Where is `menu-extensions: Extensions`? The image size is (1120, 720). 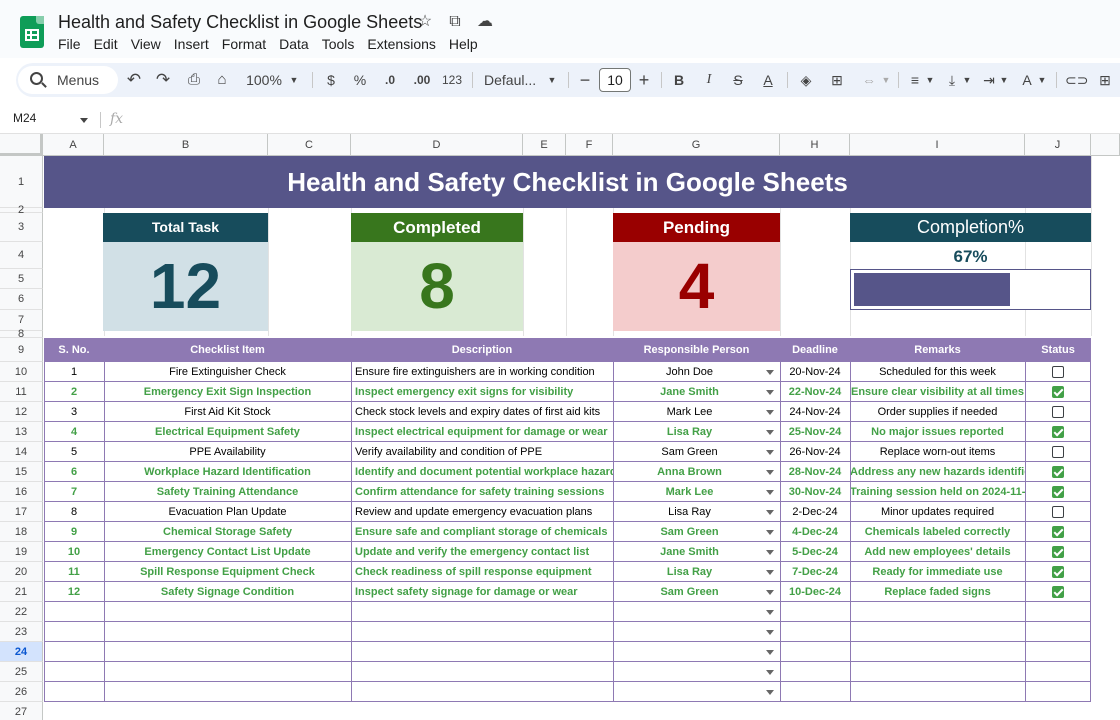
menu-extensions: Extensions is located at coordinates (401, 44).